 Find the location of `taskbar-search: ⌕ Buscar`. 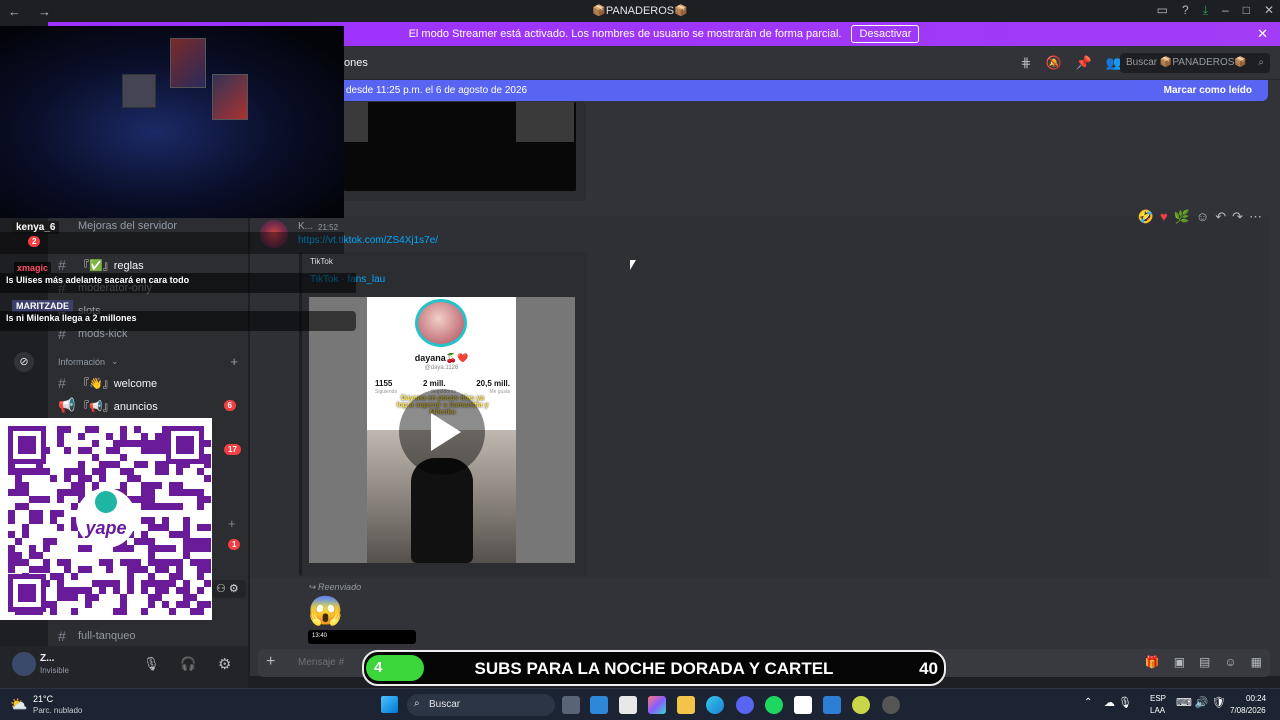

taskbar-search: ⌕ Buscar is located at coordinates (481, 705).